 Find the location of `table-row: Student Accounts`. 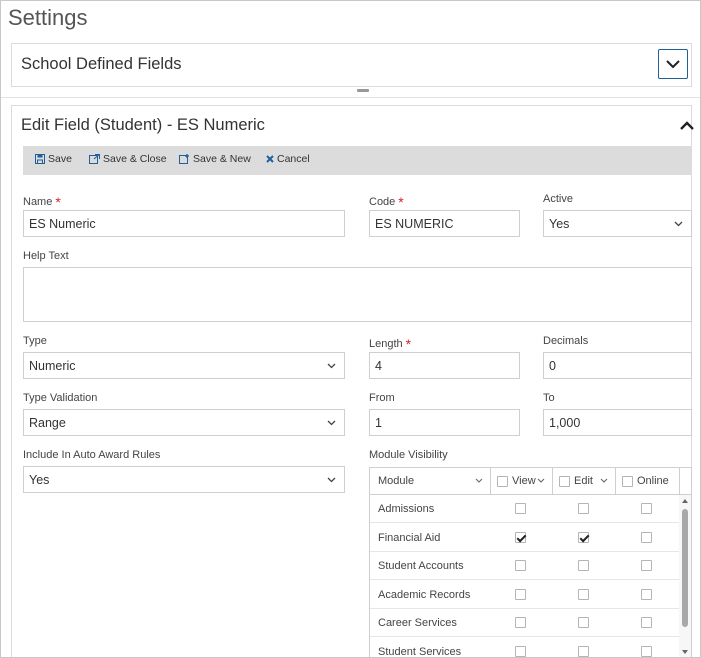

table-row: Student Accounts is located at coordinates (525, 566).